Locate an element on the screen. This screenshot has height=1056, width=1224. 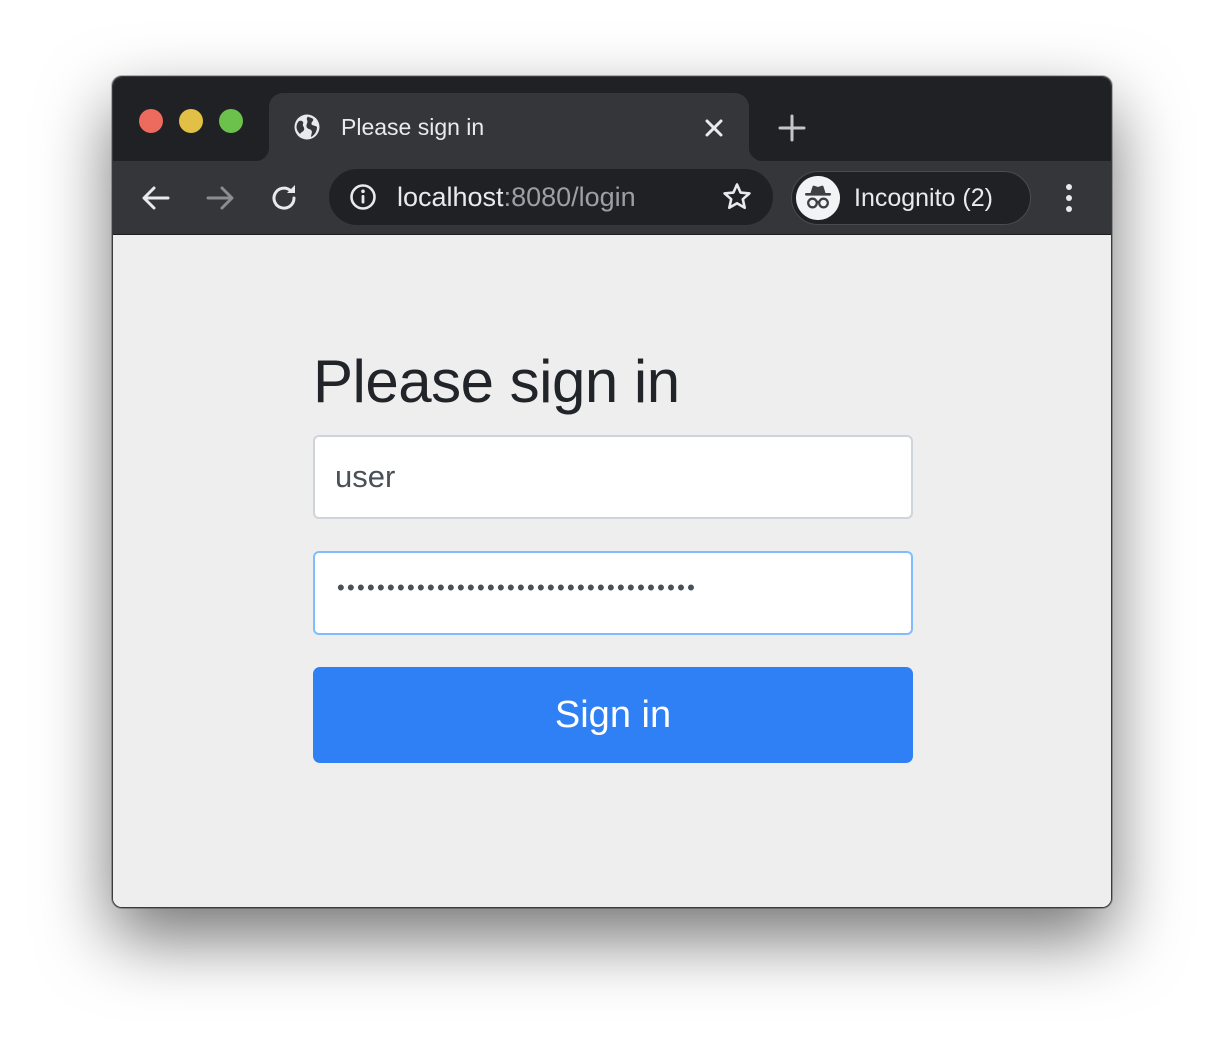
forward-arrow-icon is located at coordinates (220, 198).